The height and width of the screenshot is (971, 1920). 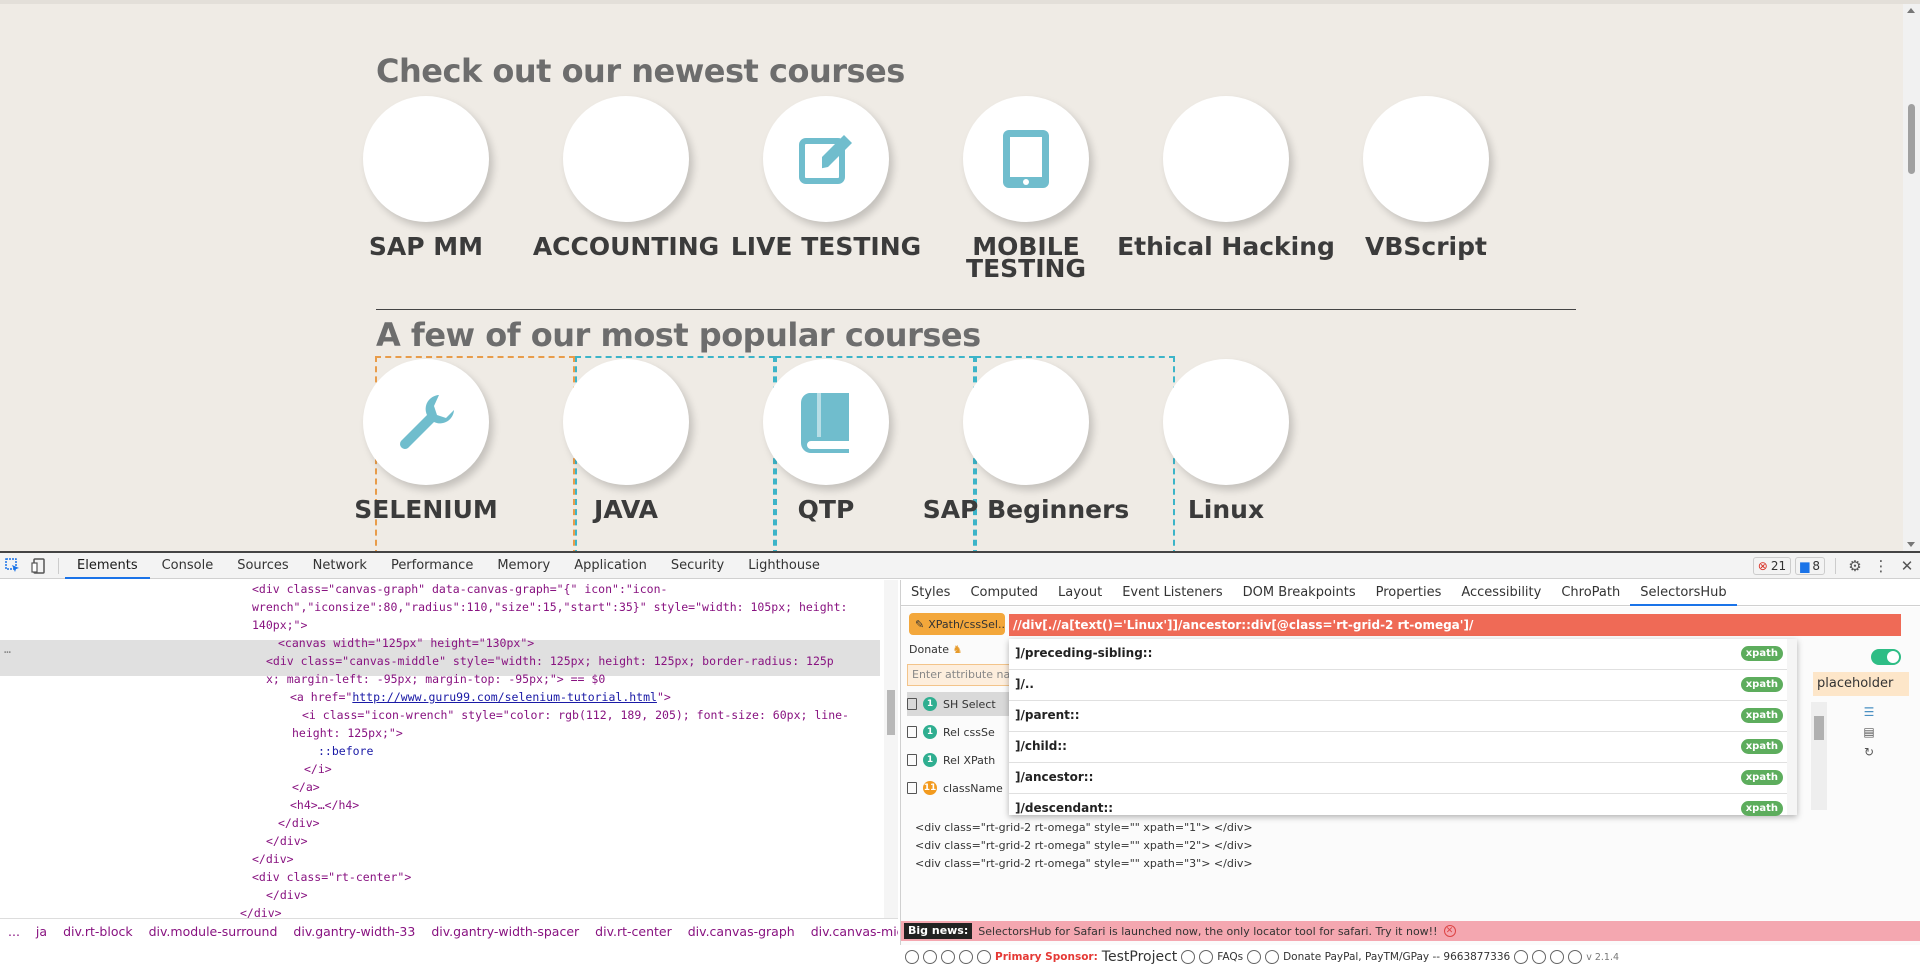 I want to click on selector-row-rel-xpath: 1 Rel XPath, so click(x=959, y=760).